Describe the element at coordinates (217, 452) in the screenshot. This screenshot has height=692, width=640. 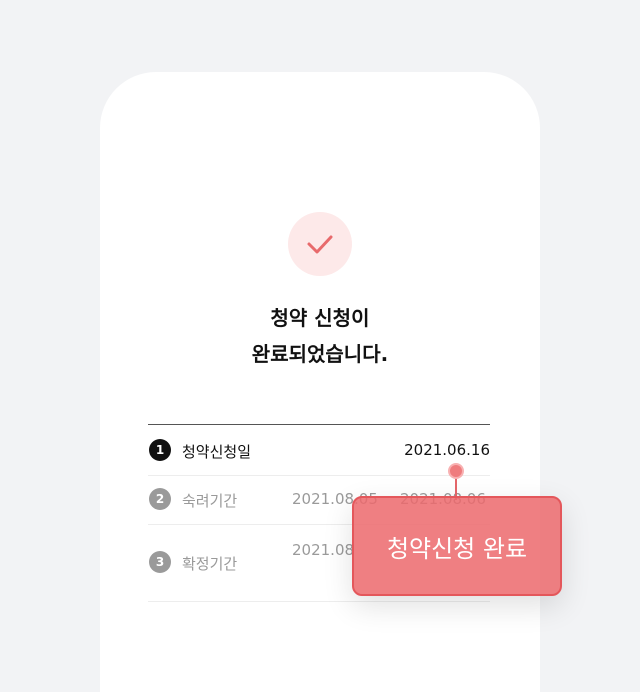
I see `step-label: 청약신청일` at that location.